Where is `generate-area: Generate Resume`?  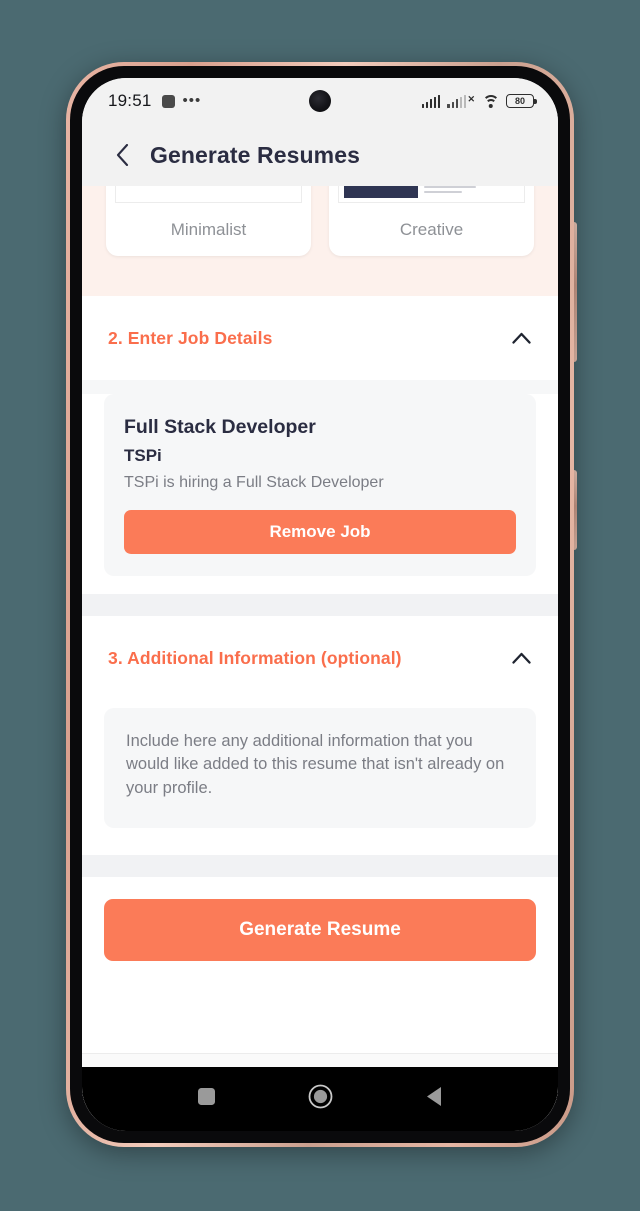 generate-area: Generate Resume is located at coordinates (320, 919).